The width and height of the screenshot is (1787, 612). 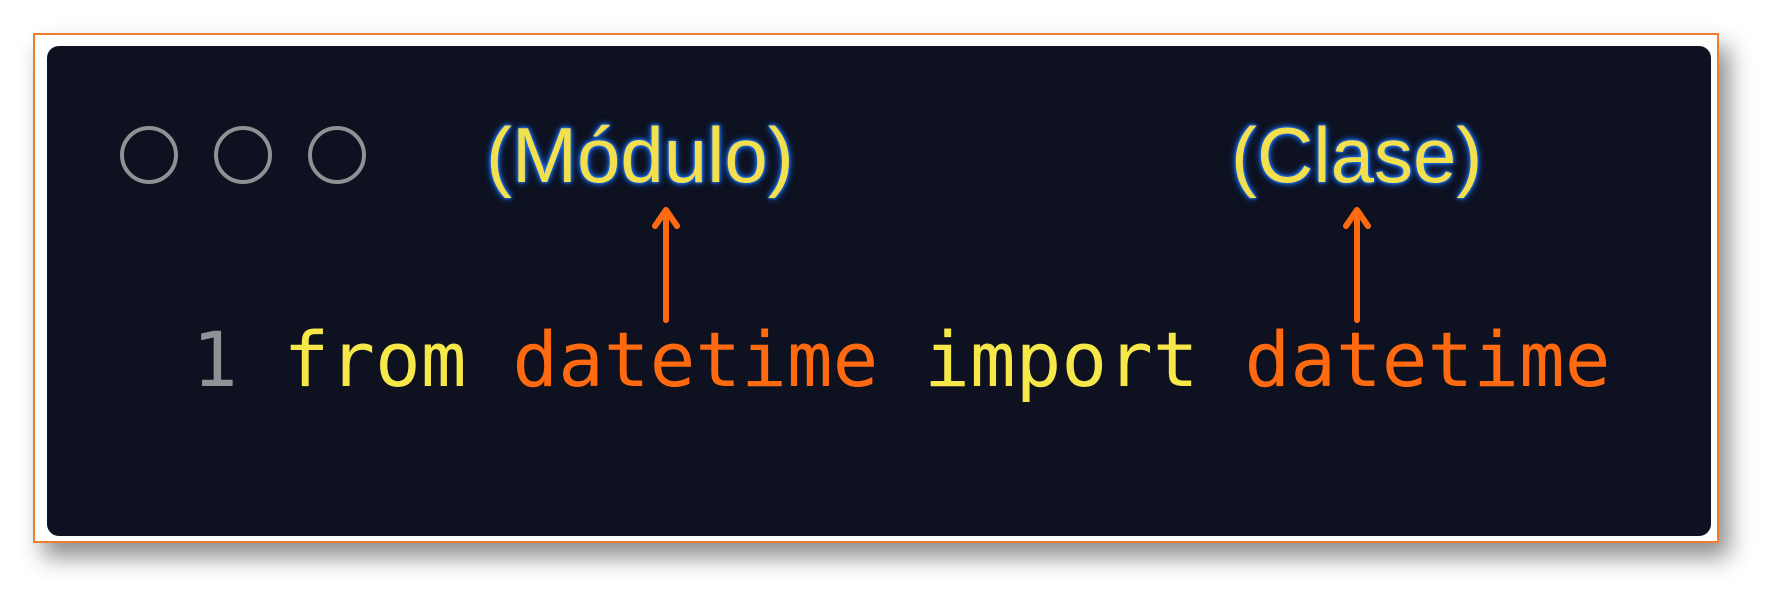 What do you see at coordinates (901, 360) in the screenshot?
I see `code-line-1: 1 from datetime import datetime` at bounding box center [901, 360].